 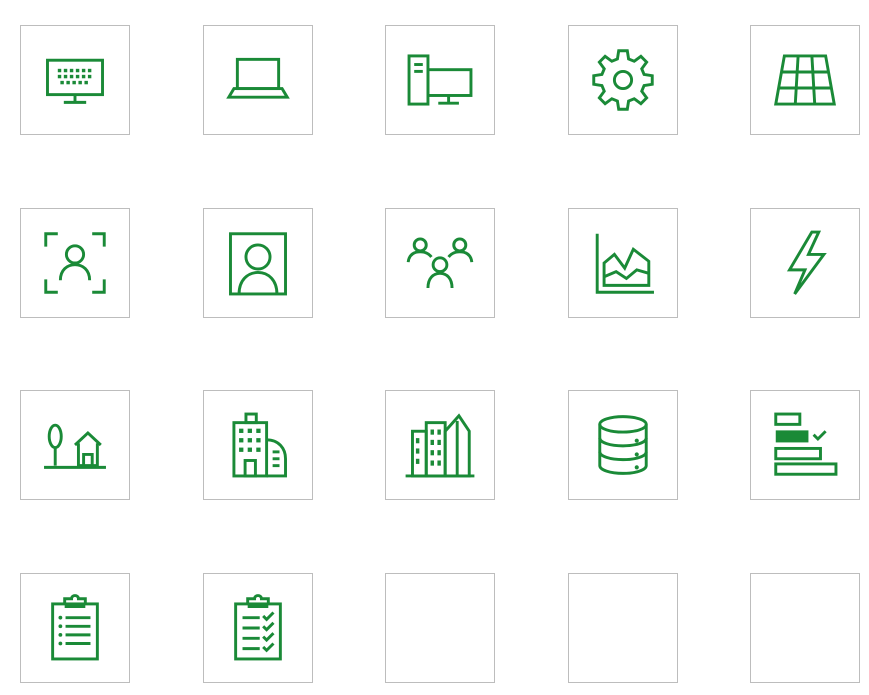 I want to click on solar-panel-icon, so click(x=805, y=80).